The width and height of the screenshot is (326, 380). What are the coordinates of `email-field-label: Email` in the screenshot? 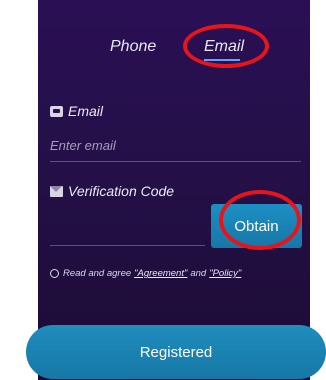 It's located at (76, 111).